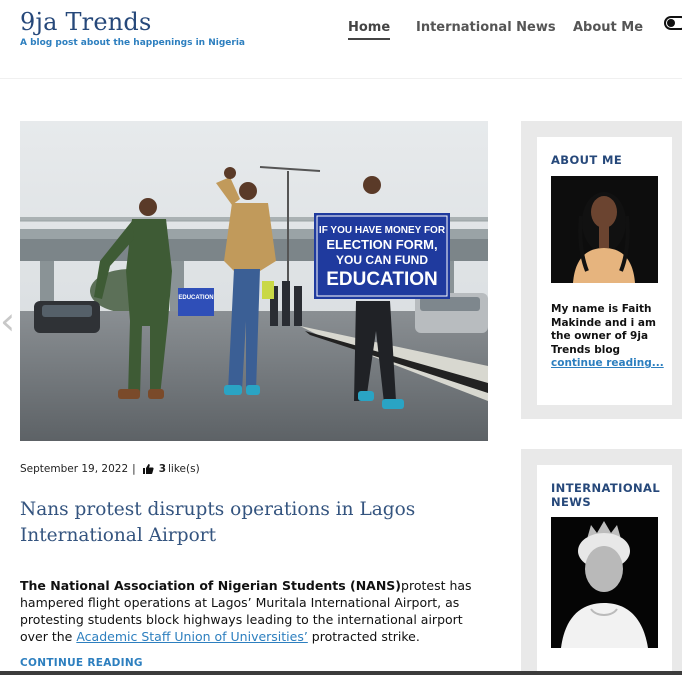  I want to click on likes-count: 3, so click(162, 469).